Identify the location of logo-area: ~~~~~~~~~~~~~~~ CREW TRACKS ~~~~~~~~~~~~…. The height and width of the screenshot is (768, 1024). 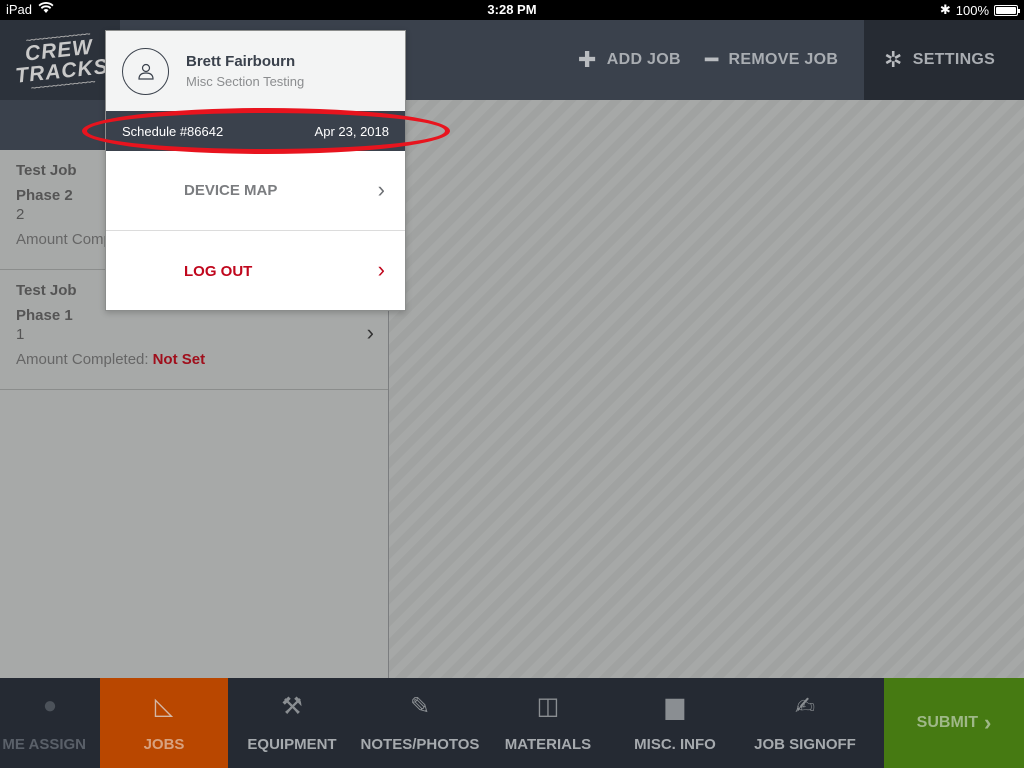
(60, 60).